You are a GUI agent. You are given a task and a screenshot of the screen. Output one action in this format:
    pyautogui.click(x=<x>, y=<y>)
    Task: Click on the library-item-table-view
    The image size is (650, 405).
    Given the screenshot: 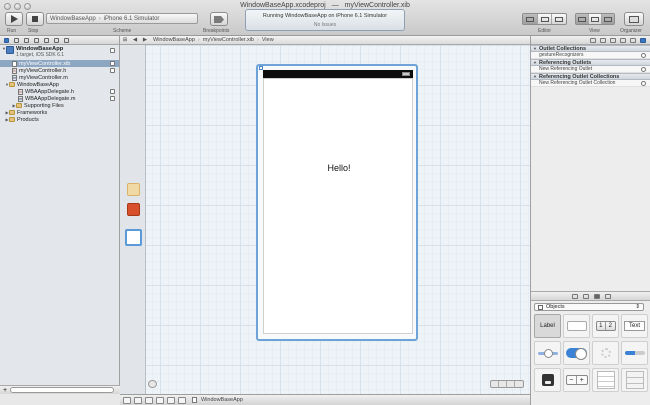 What is the action you would take?
    pyautogui.click(x=605, y=380)
    